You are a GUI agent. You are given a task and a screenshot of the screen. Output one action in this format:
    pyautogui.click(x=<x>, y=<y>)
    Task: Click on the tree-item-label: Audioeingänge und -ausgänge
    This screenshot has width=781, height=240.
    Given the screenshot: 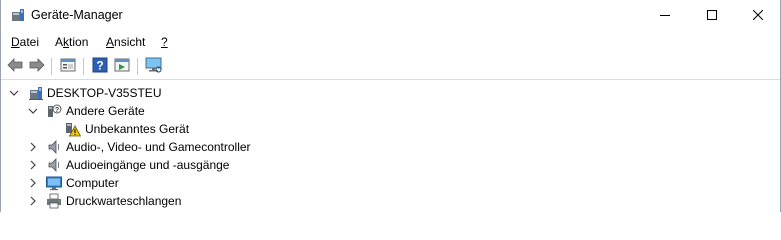 What is the action you would take?
    pyautogui.click(x=148, y=165)
    